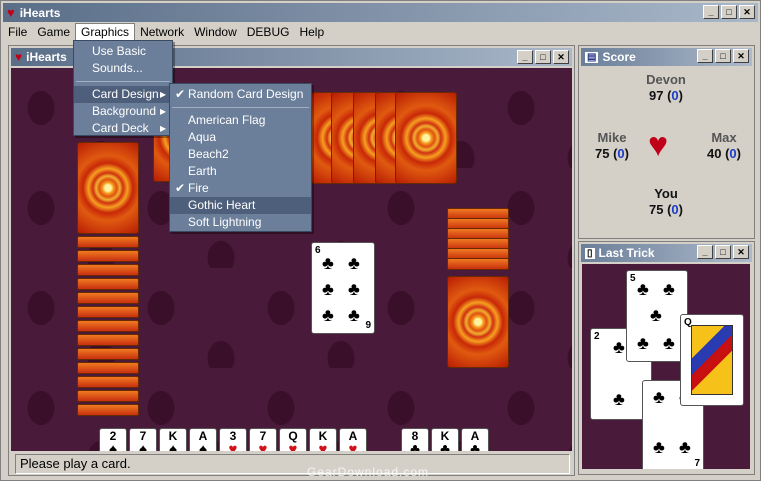 The width and height of the screenshot is (761, 481). Describe the element at coordinates (711, 12) in the screenshot. I see `minimize-button: _` at that location.